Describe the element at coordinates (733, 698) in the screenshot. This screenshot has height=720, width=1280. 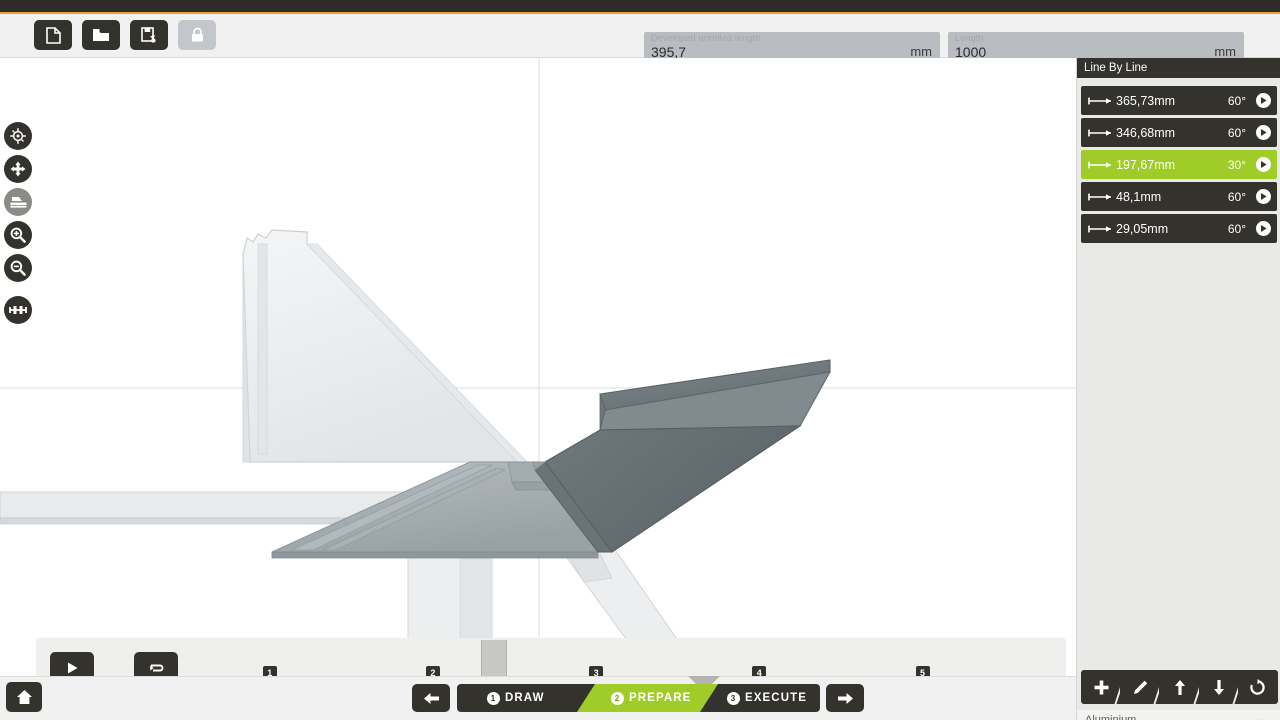
I see `step-number: 3` at that location.